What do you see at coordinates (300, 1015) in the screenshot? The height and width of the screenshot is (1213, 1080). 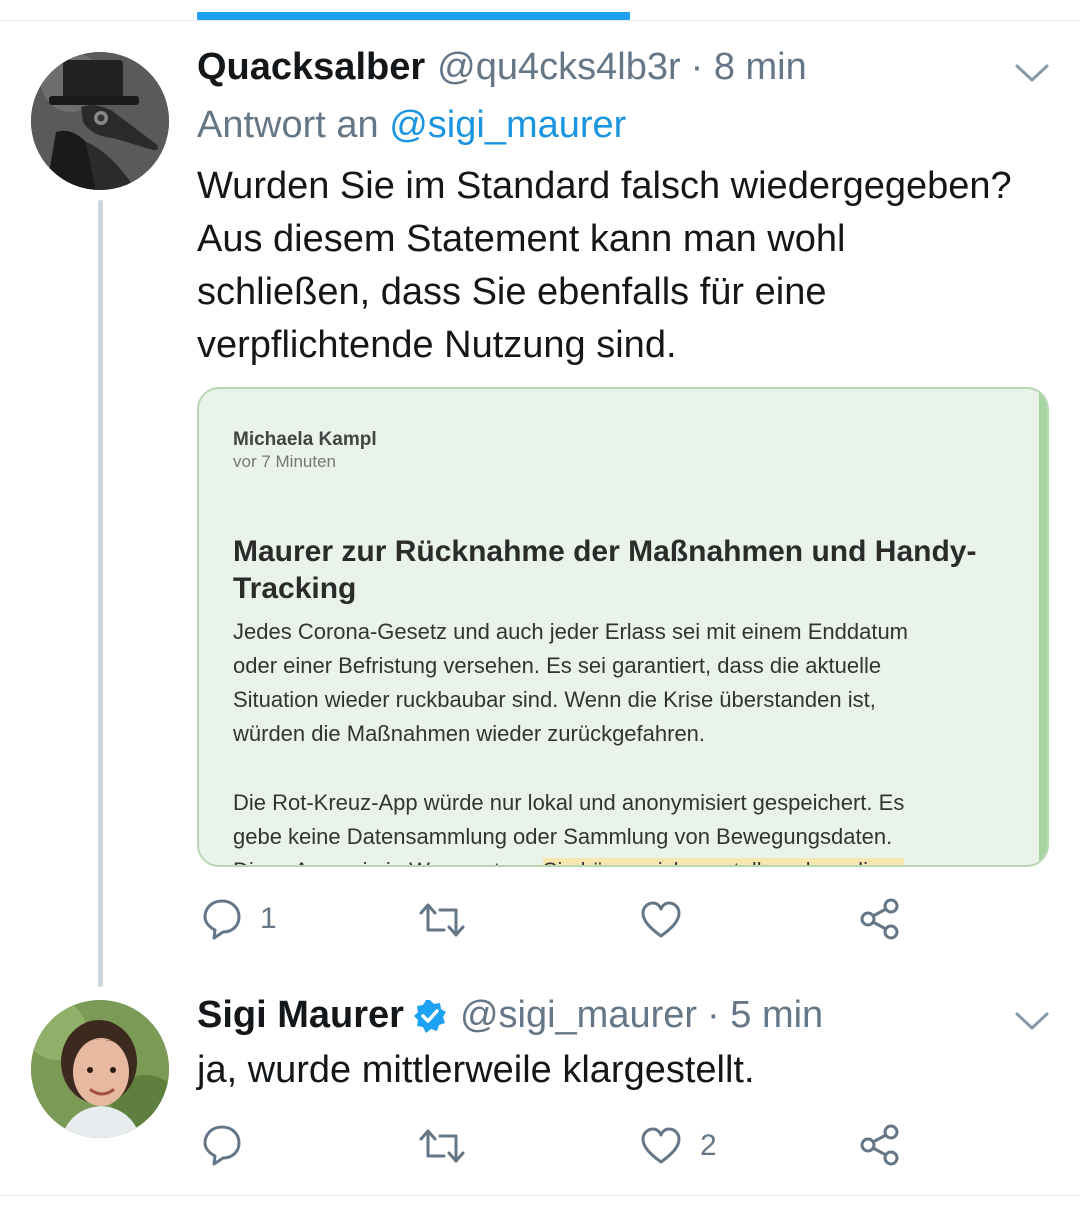 I see `author-name: Sigi Maurer` at bounding box center [300, 1015].